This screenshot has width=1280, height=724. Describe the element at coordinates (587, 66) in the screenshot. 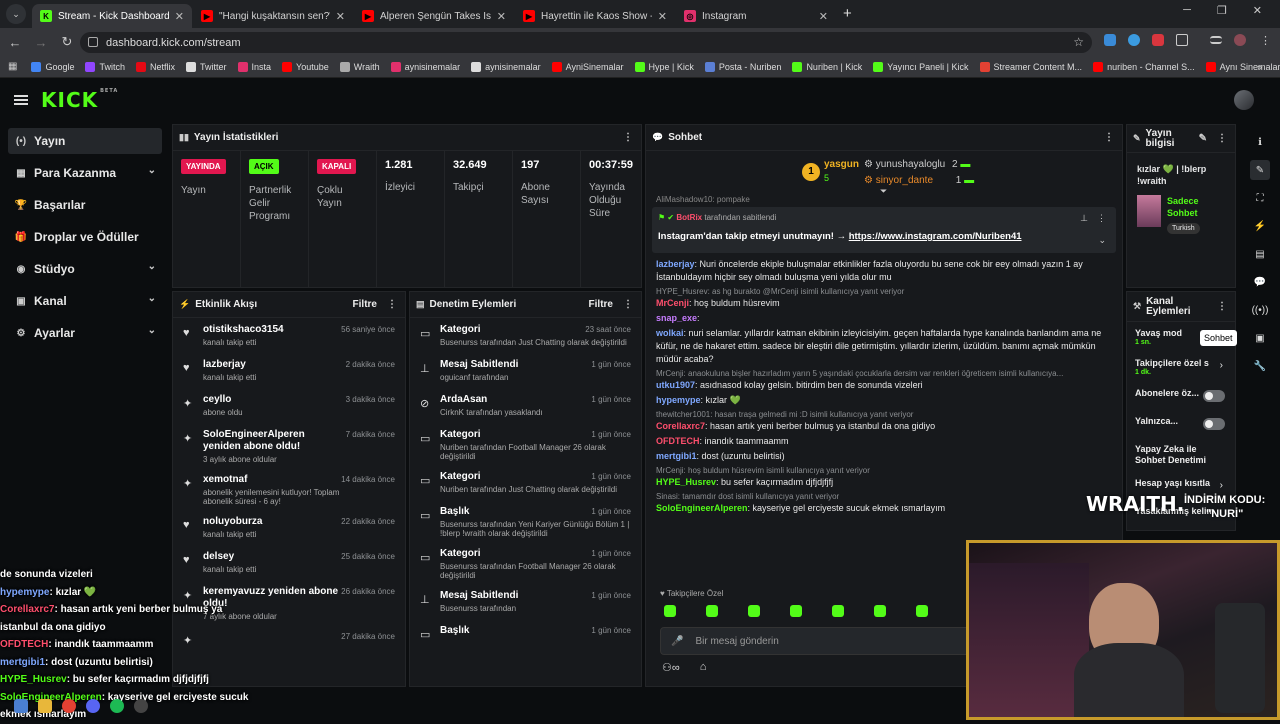

I see `bookmark-item: AyniSinemalar` at that location.